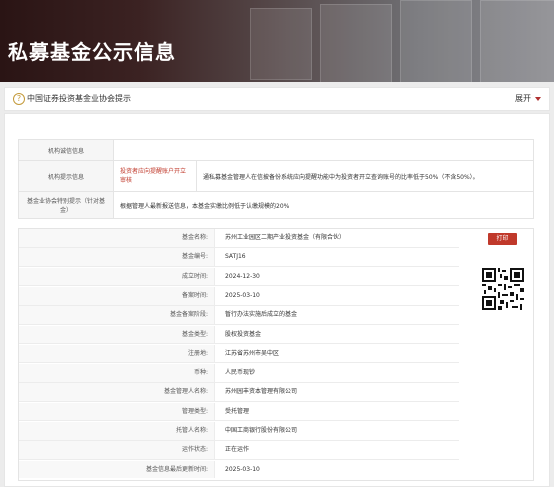 The width and height of the screenshot is (554, 487). What do you see at coordinates (323, 205) in the screenshot?
I see `tip-value: 根据管理人最新报送信息，本基金实缴比例低于认缴规模的20%` at bounding box center [323, 205].